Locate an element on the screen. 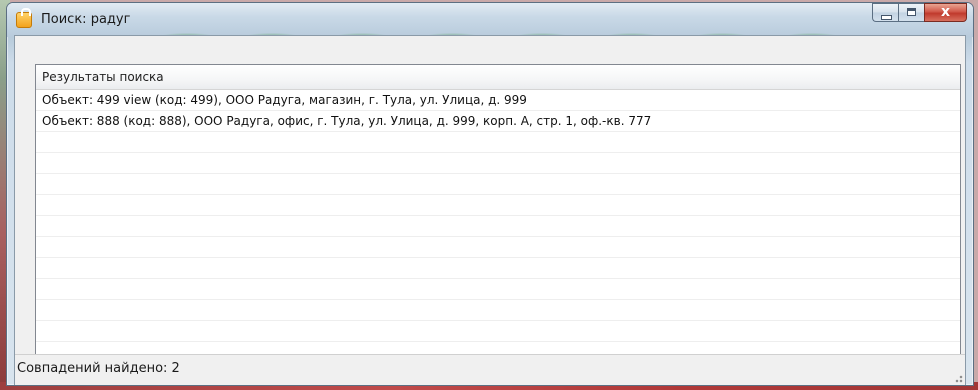  title-bar: Поиск: радуг x is located at coordinates (490, 20).